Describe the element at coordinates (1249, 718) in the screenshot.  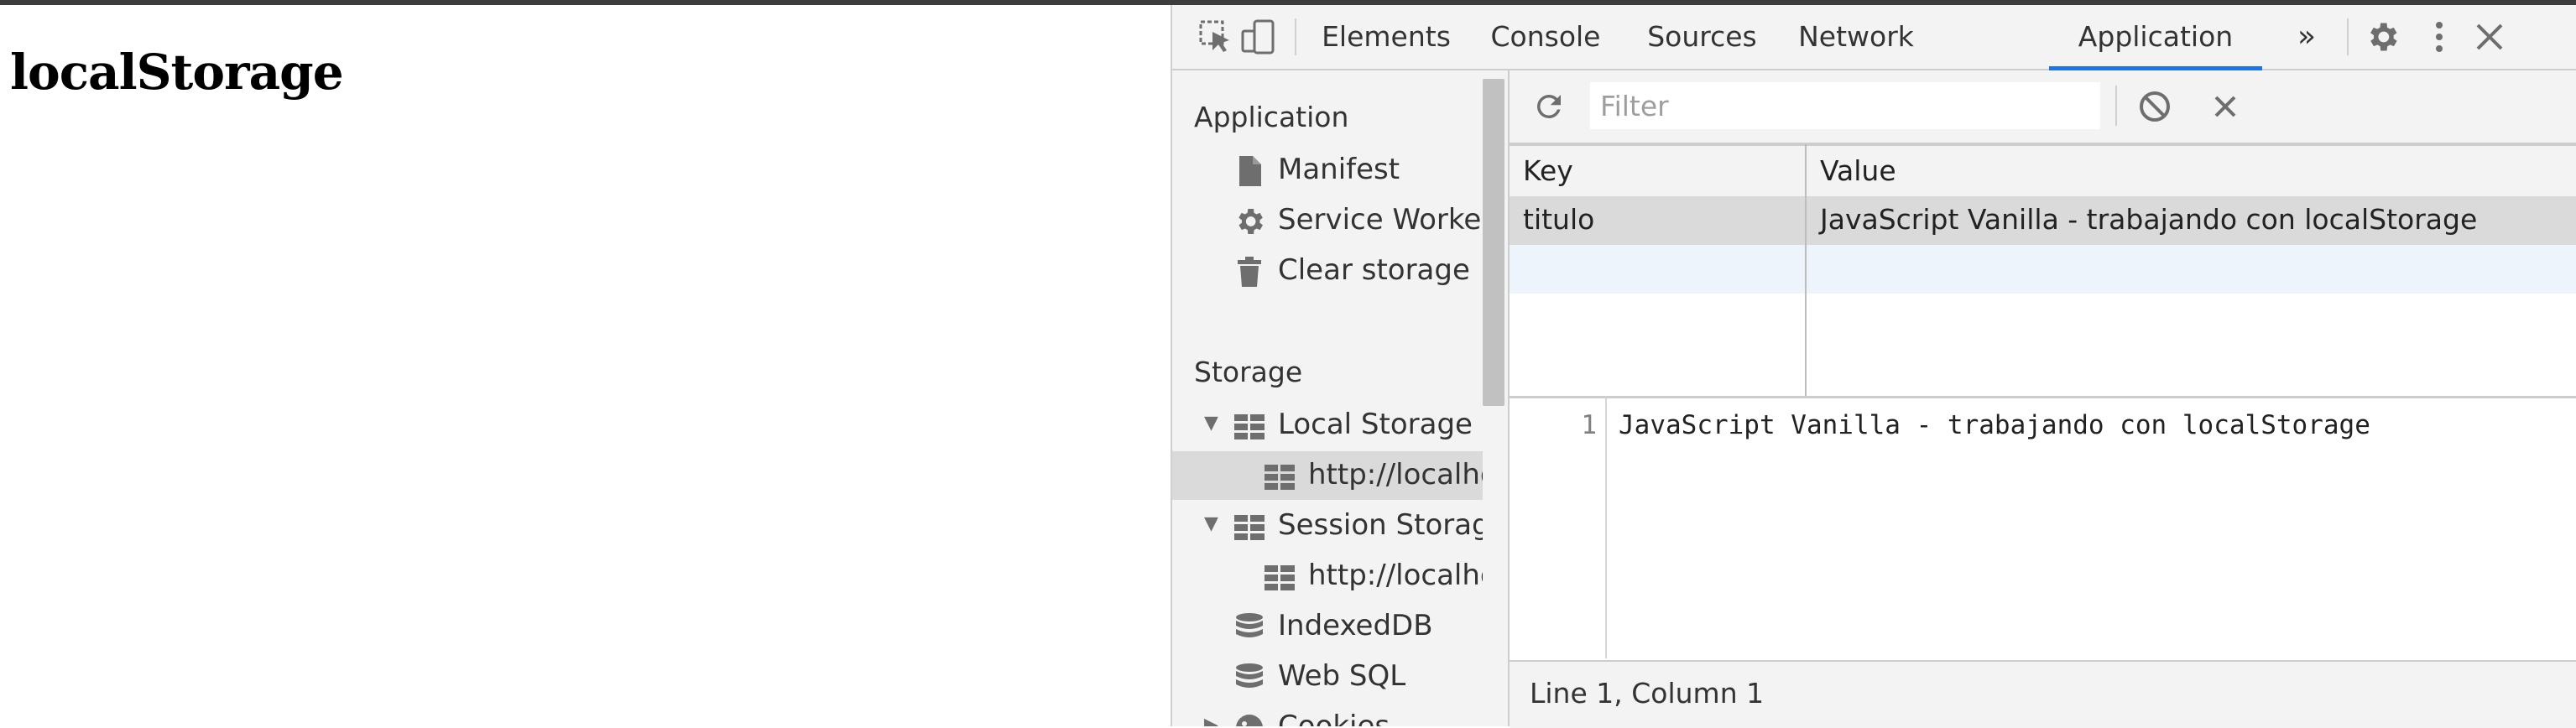
I see `cookie-icon` at that location.